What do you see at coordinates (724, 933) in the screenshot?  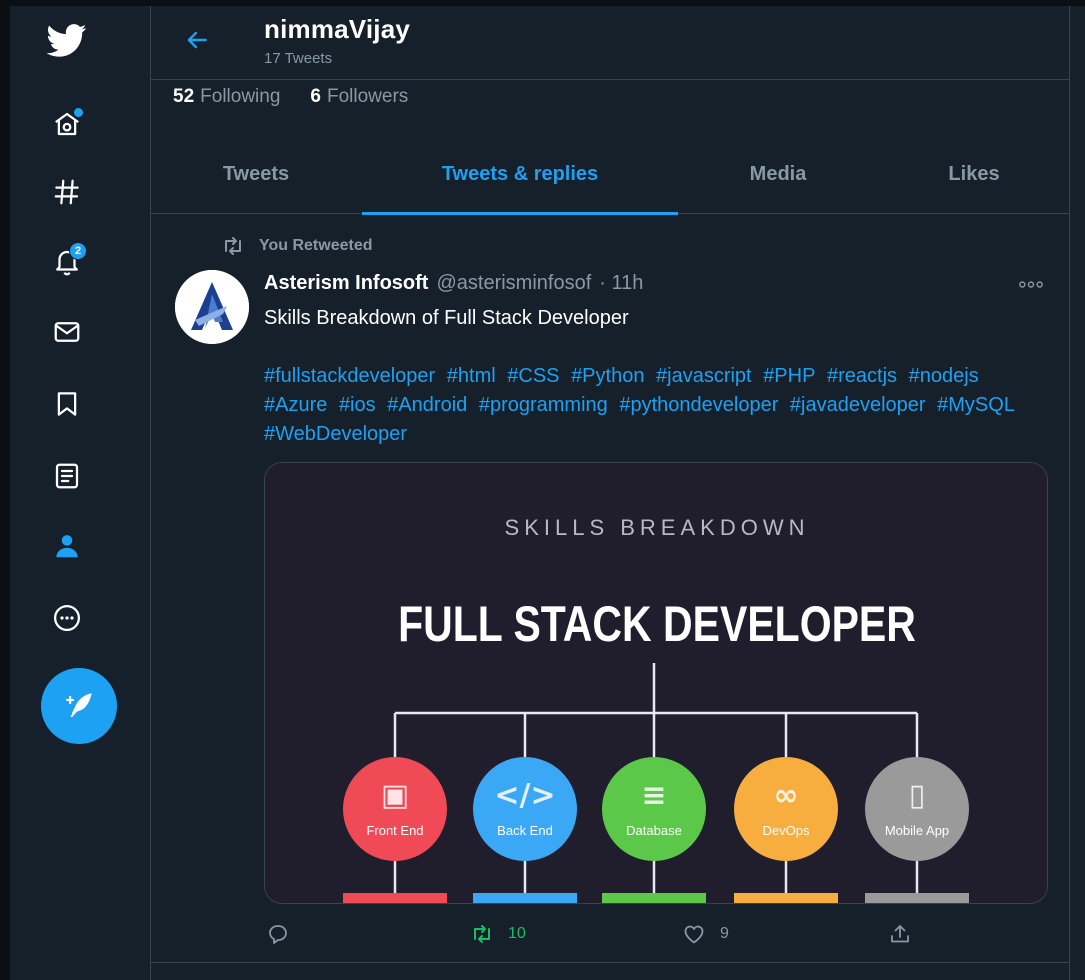 I see `like-count: 9` at bounding box center [724, 933].